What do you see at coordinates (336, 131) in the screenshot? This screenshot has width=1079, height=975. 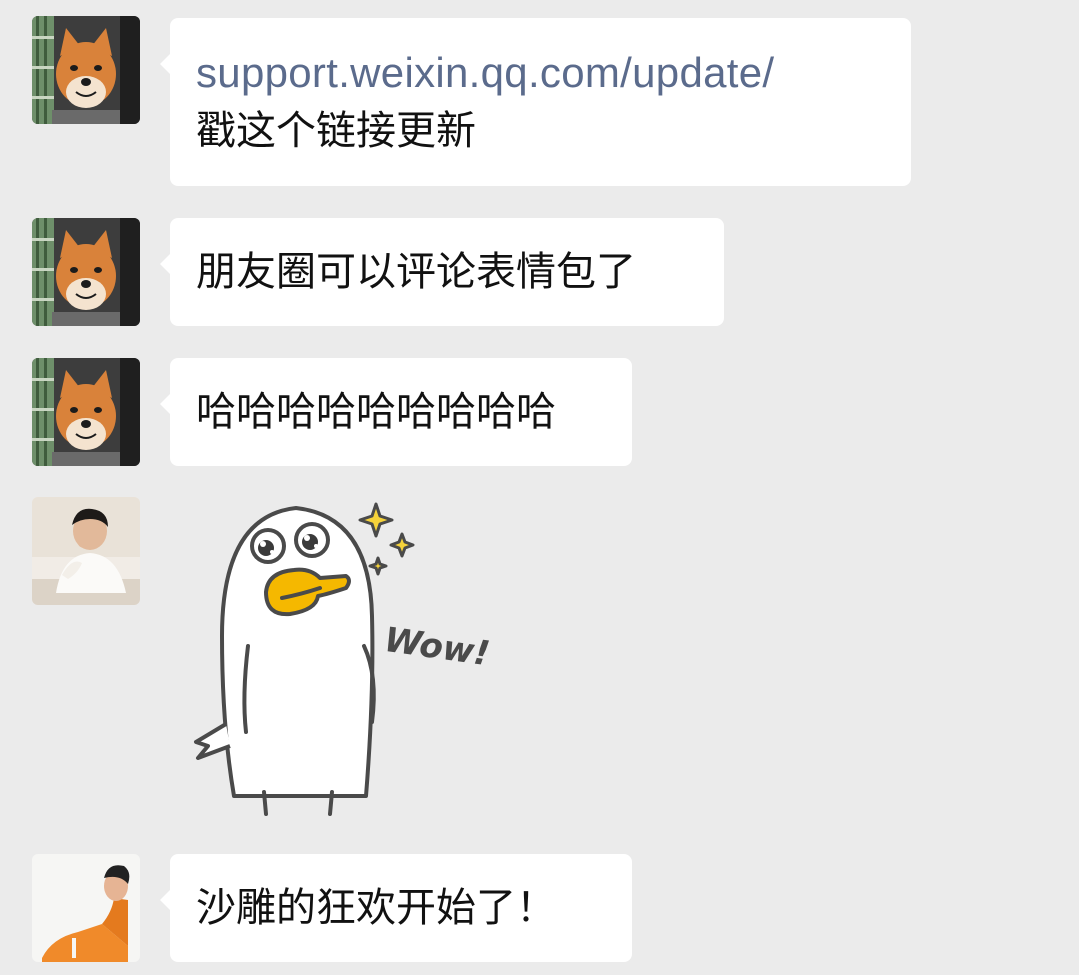 I see `message-text: 戳这个链接更新` at bounding box center [336, 131].